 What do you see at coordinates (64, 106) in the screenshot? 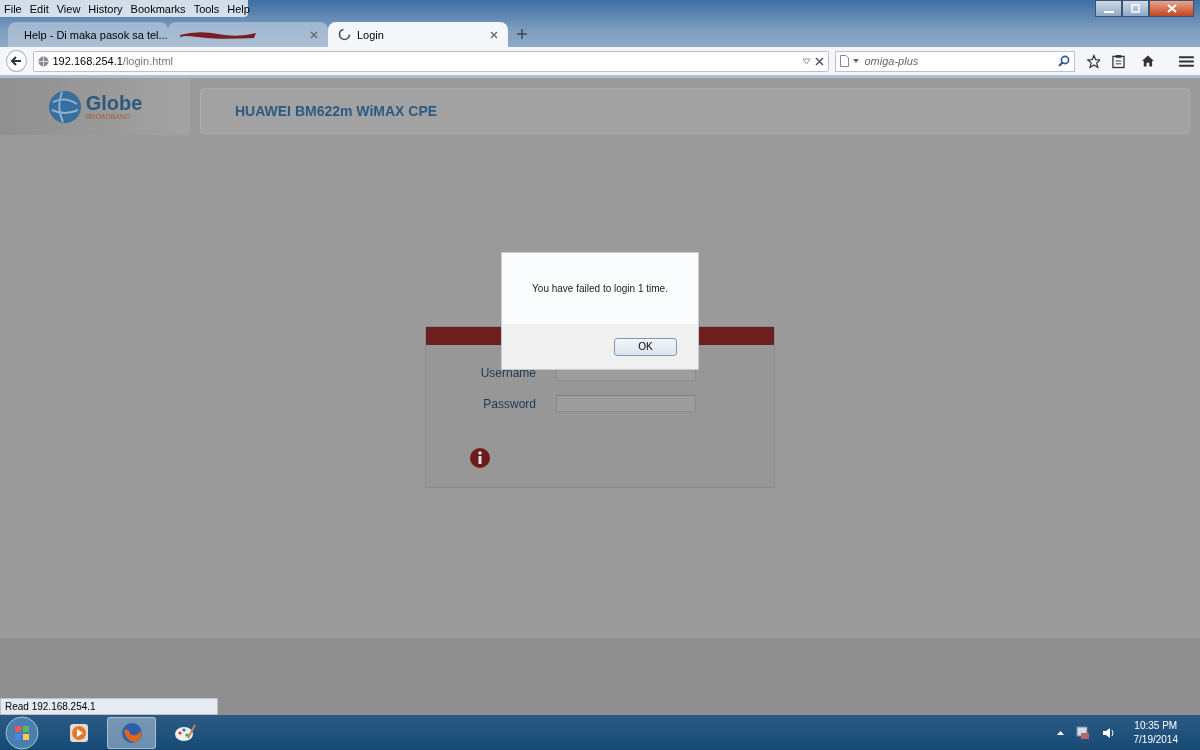
I see `globe-logo-icon` at bounding box center [64, 106].